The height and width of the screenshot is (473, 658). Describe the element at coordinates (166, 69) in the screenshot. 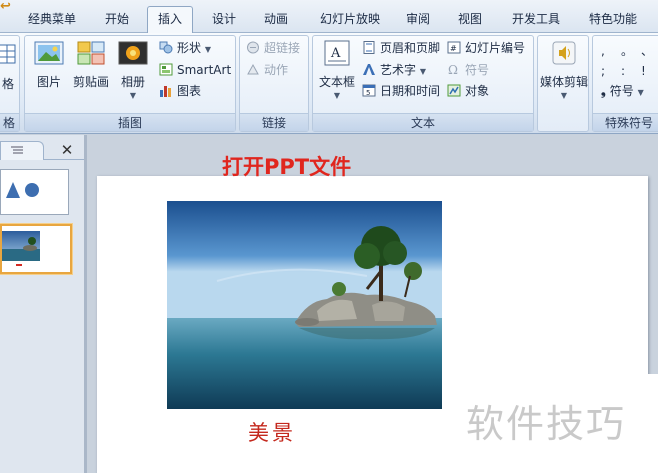

I see `smartart-icon` at that location.